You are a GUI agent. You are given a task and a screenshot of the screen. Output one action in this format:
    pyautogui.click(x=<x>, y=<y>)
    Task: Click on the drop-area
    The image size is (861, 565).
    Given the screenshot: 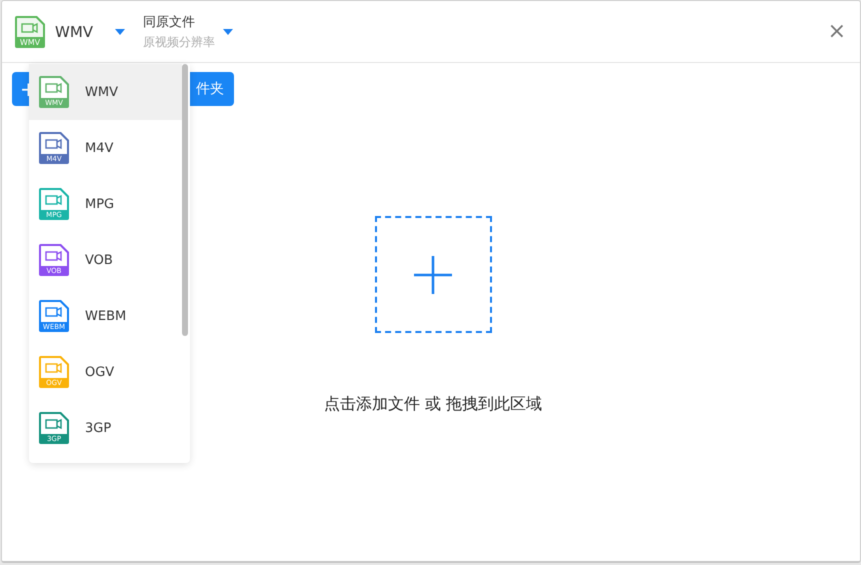 What is the action you would take?
    pyautogui.click(x=433, y=274)
    